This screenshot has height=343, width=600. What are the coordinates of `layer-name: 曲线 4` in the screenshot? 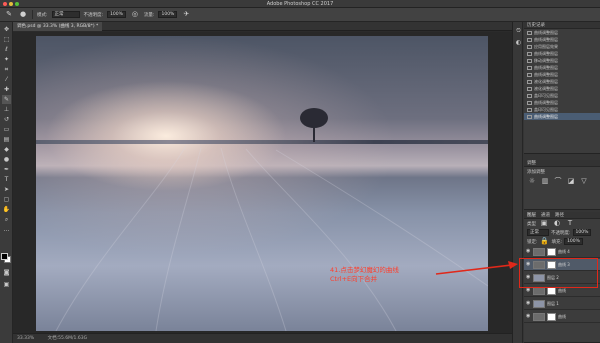 It's located at (564, 252).